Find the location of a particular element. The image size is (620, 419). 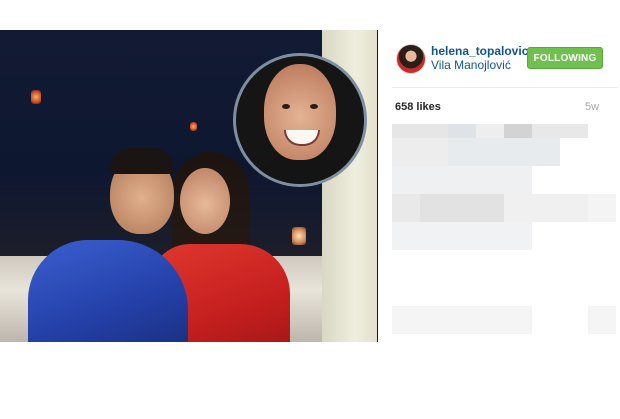

inset-portrait is located at coordinates (300, 120).